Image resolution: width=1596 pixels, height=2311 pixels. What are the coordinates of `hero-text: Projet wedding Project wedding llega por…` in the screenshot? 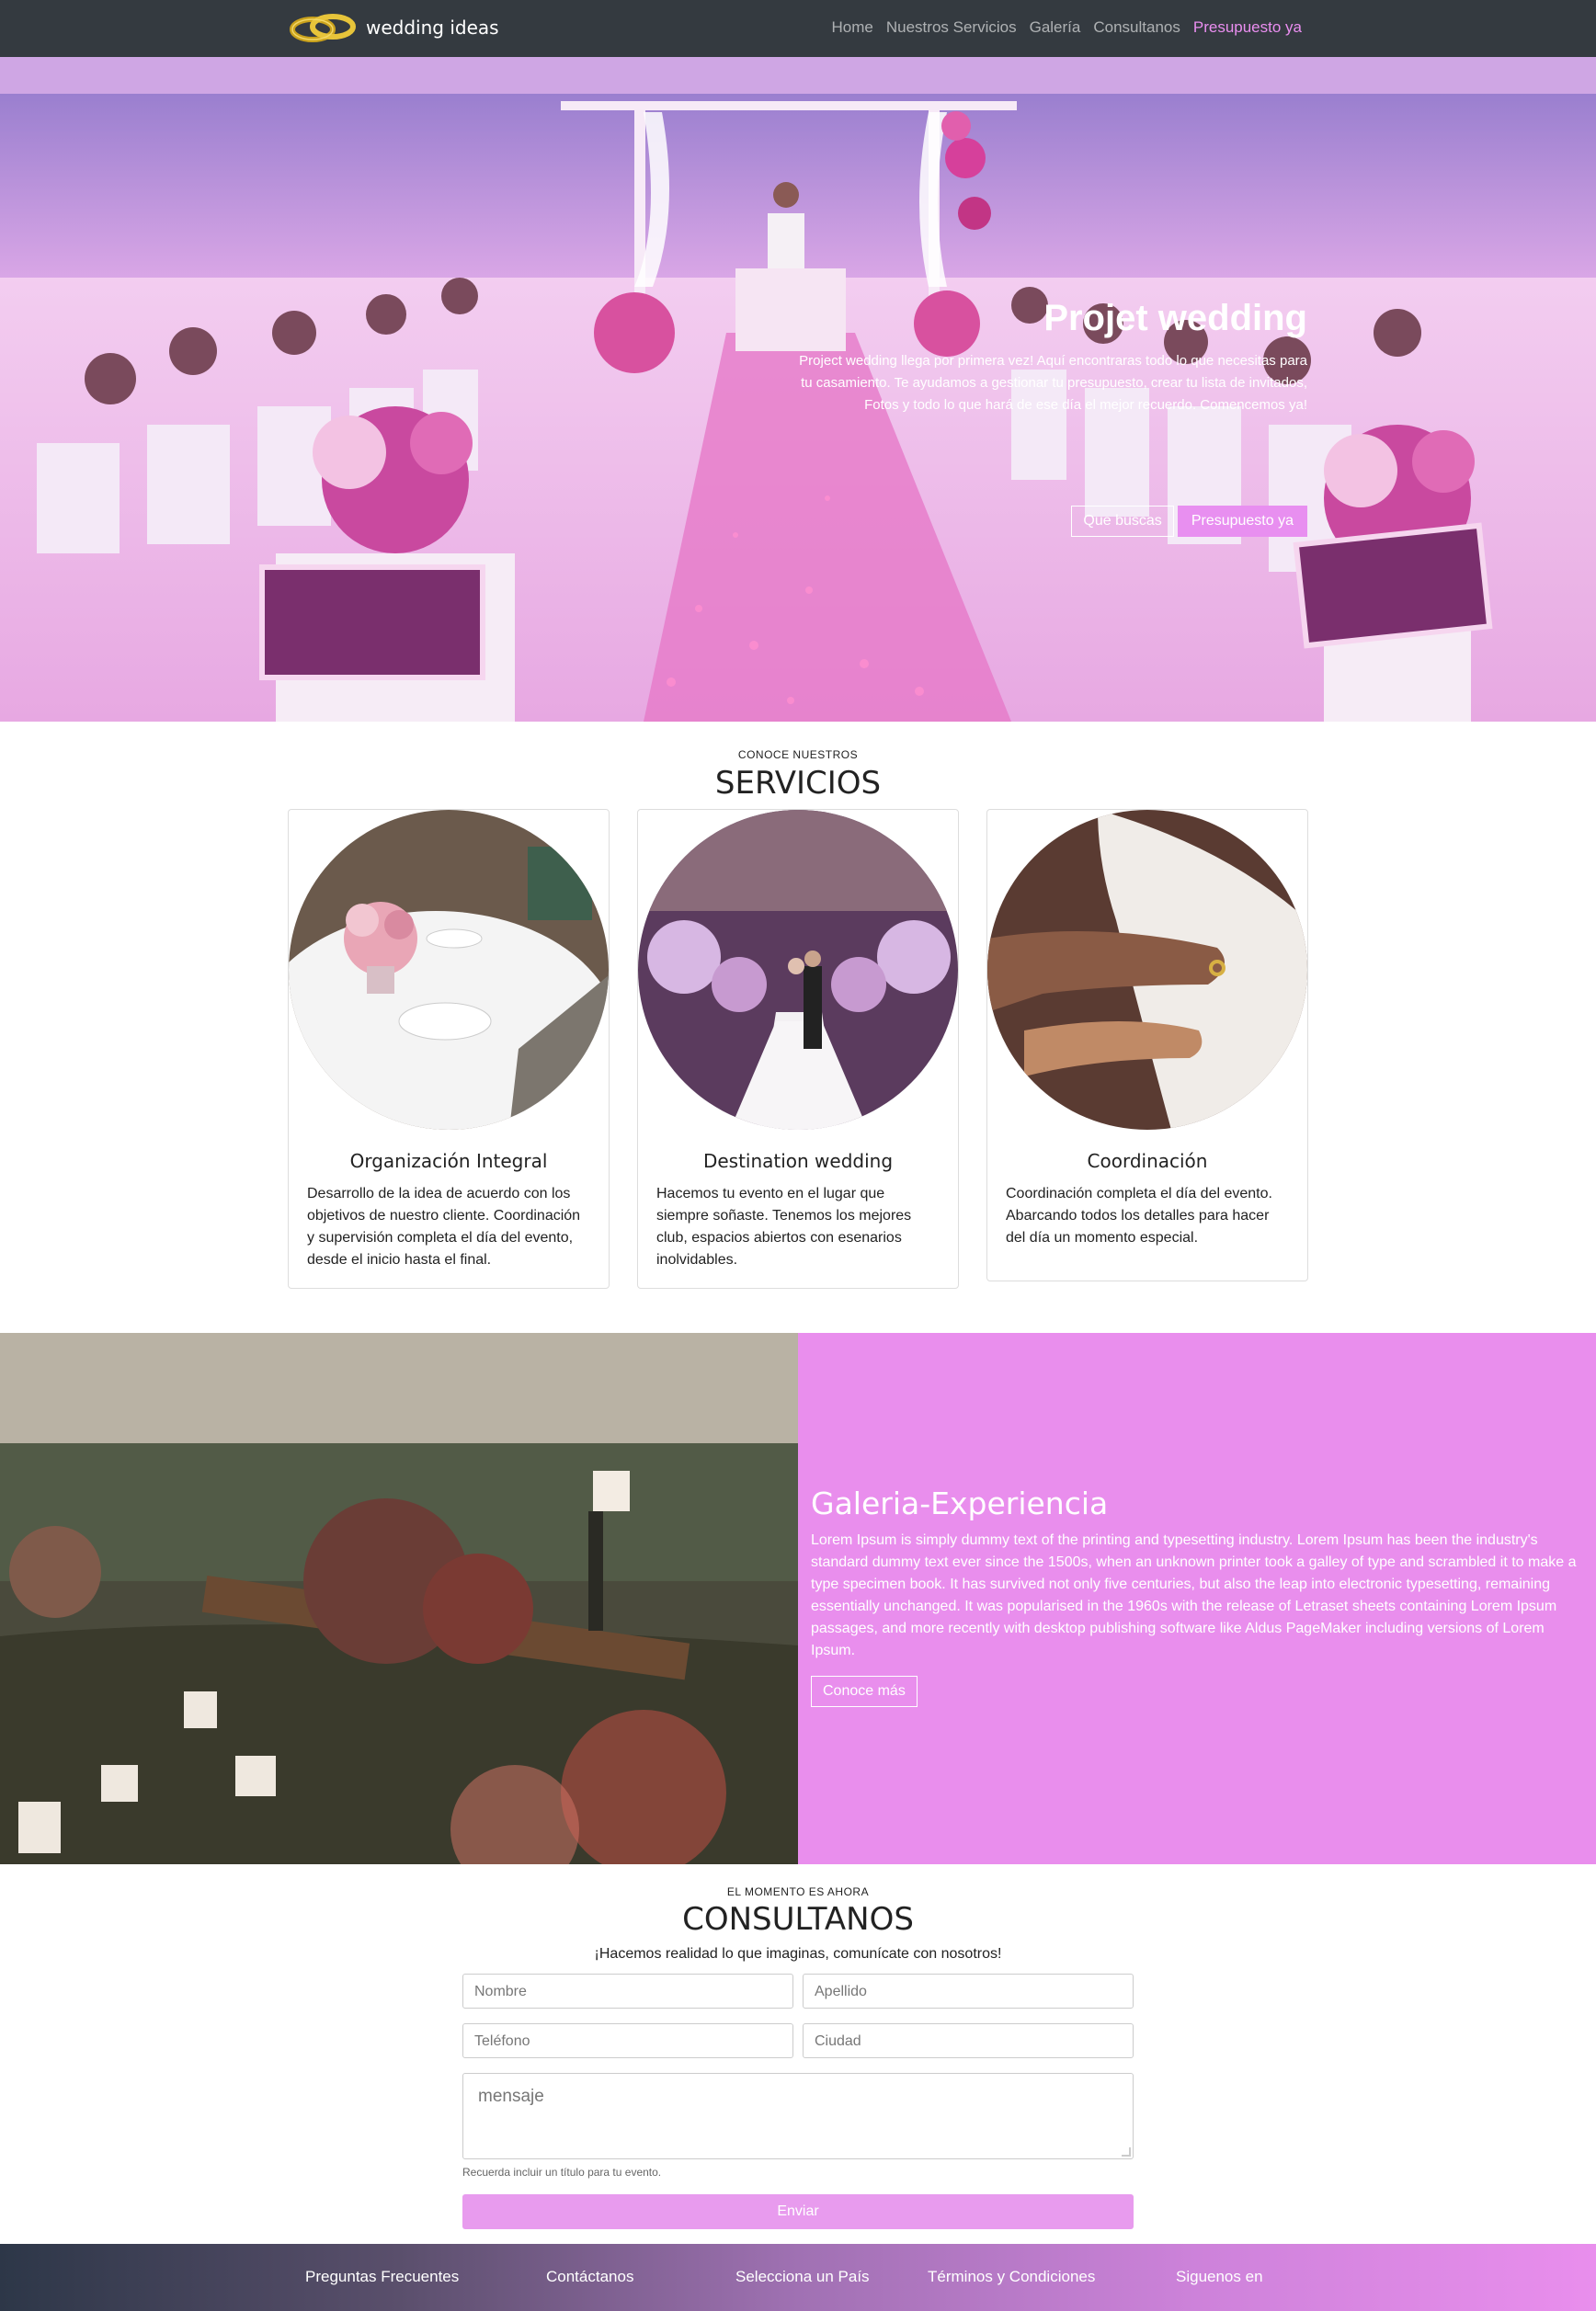 It's located at (1049, 357).